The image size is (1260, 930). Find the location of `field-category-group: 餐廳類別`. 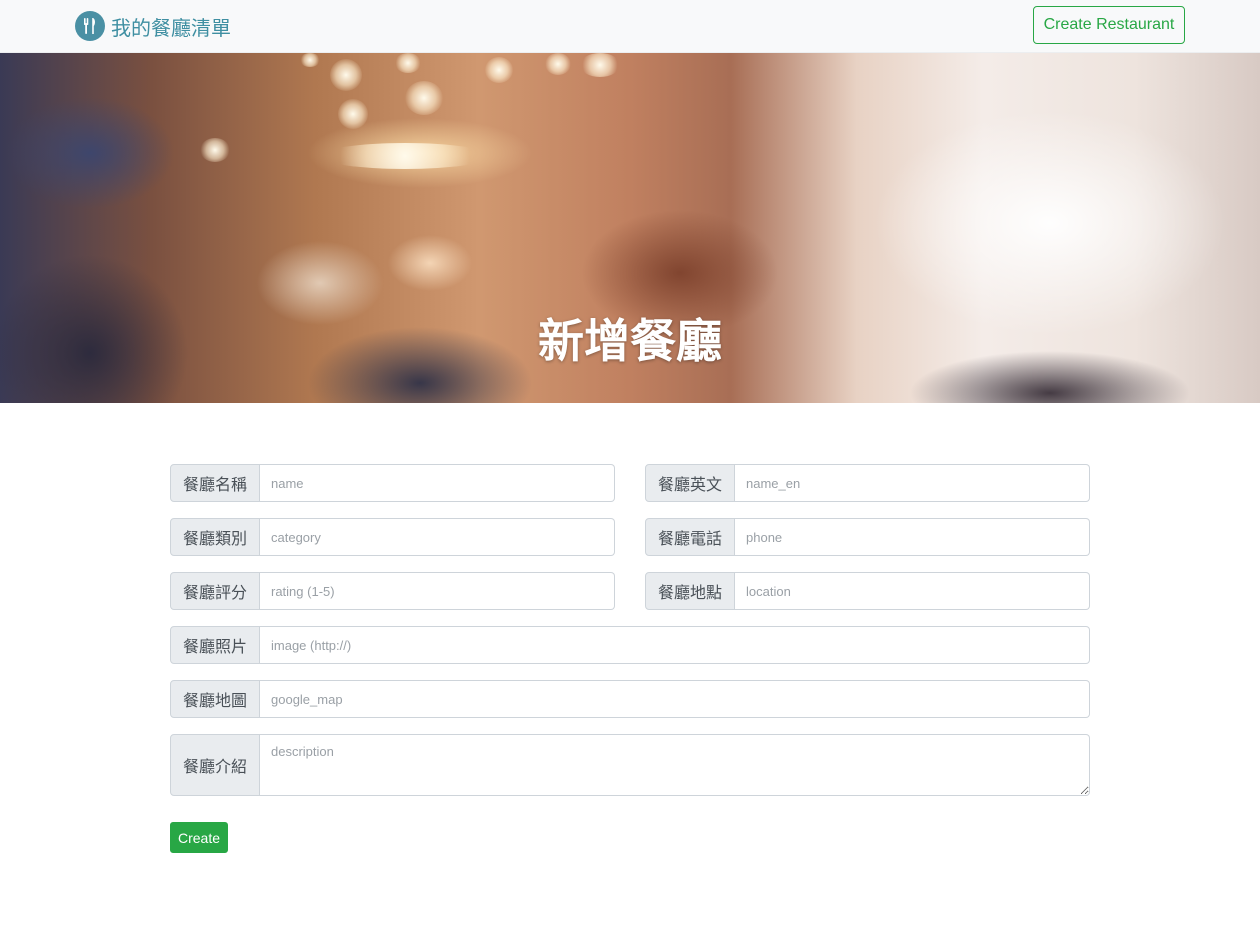

field-category-group: 餐廳類別 is located at coordinates (392, 537).